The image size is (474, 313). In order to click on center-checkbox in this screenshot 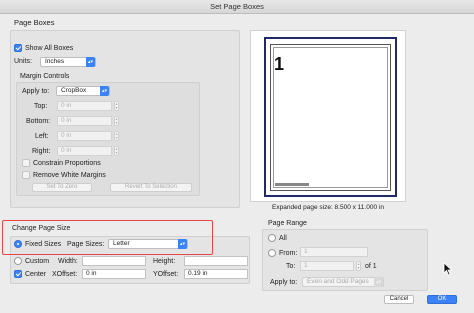, I will do `click(18, 274)`.